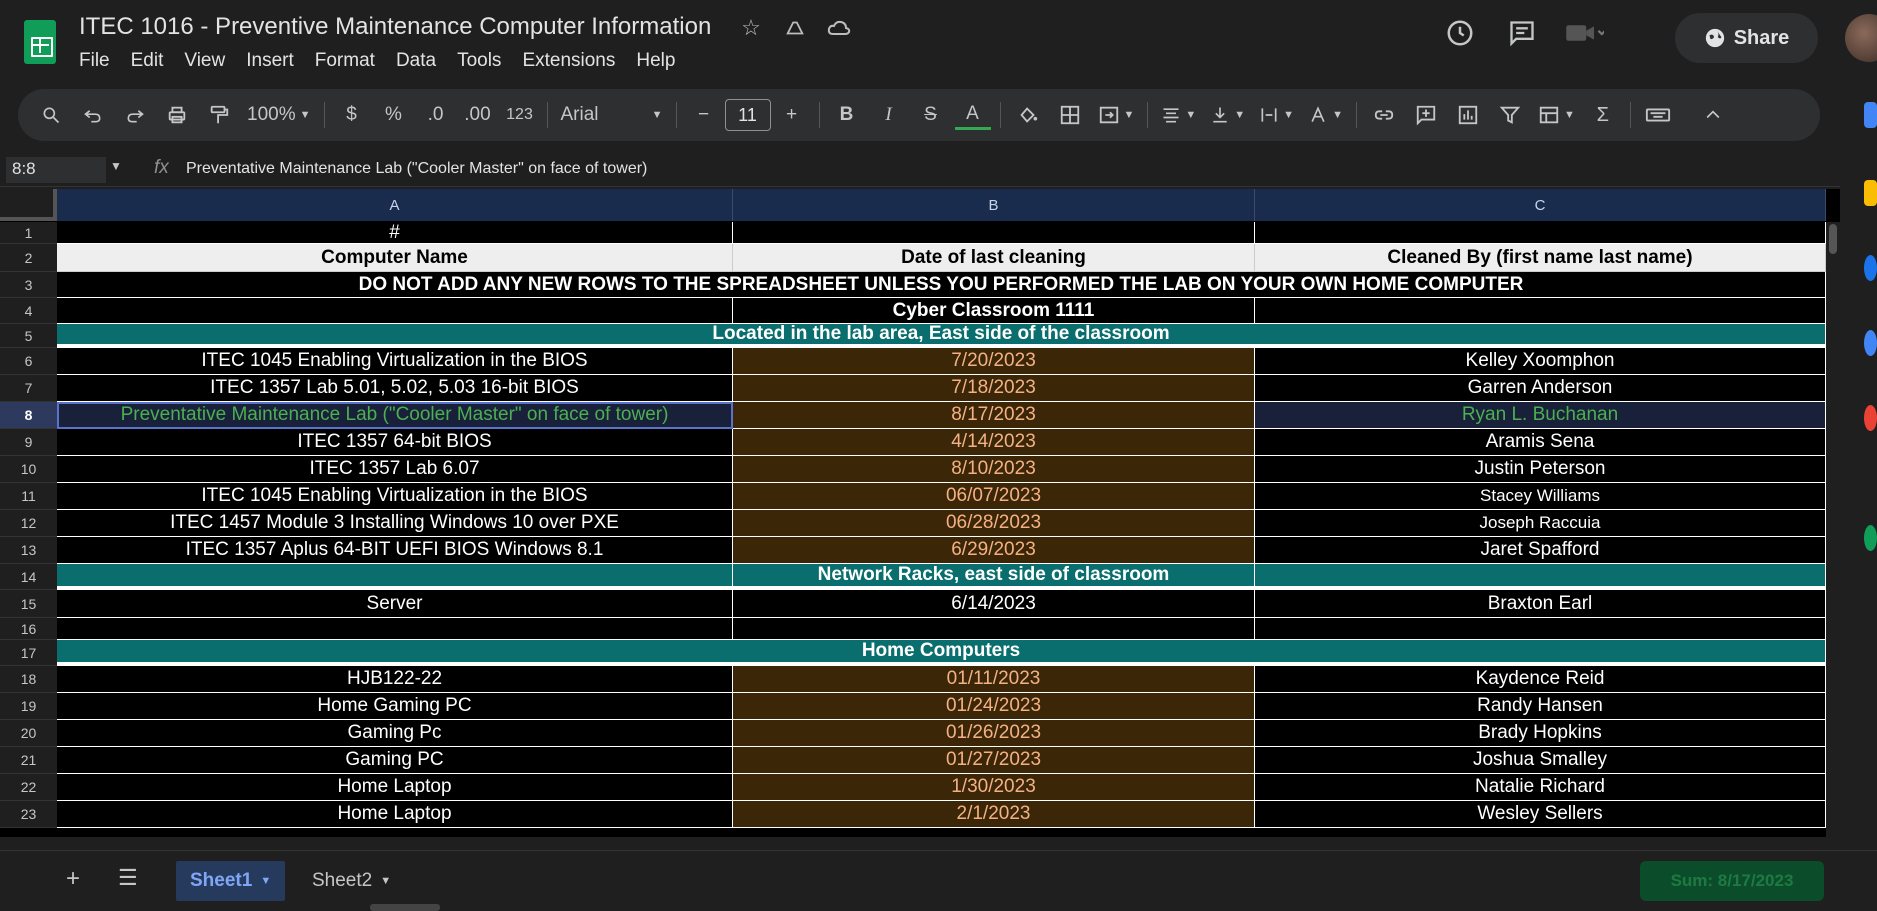 This screenshot has height=911, width=1877. What do you see at coordinates (1603, 115) in the screenshot?
I see `functions-button: Σ` at bounding box center [1603, 115].